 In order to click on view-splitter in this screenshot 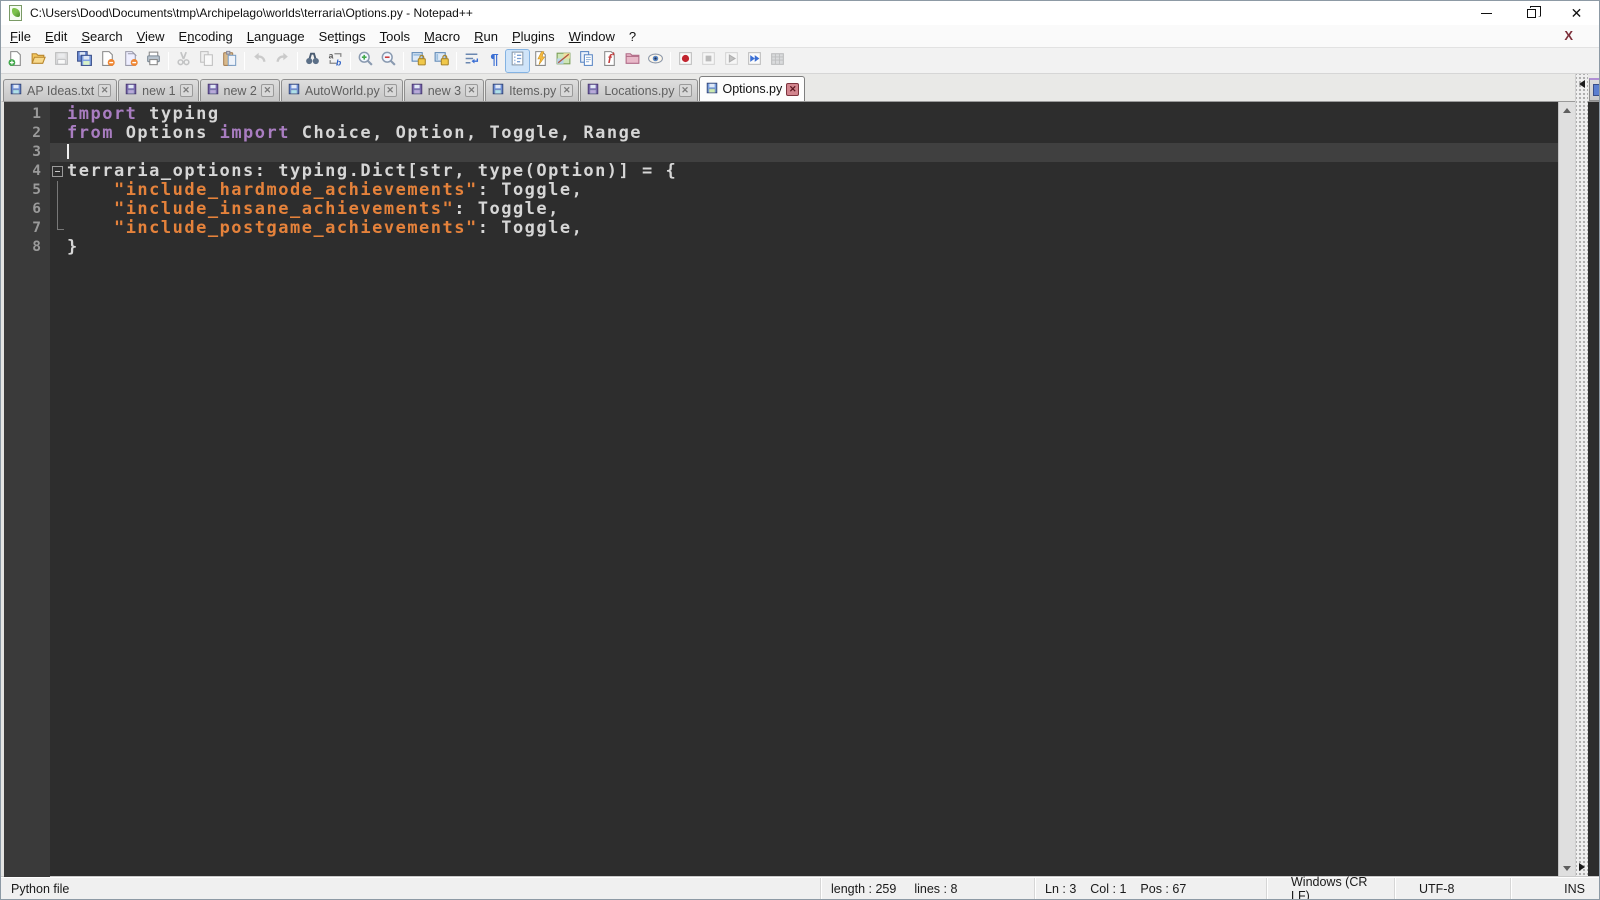, I will do `click(1581, 475)`.